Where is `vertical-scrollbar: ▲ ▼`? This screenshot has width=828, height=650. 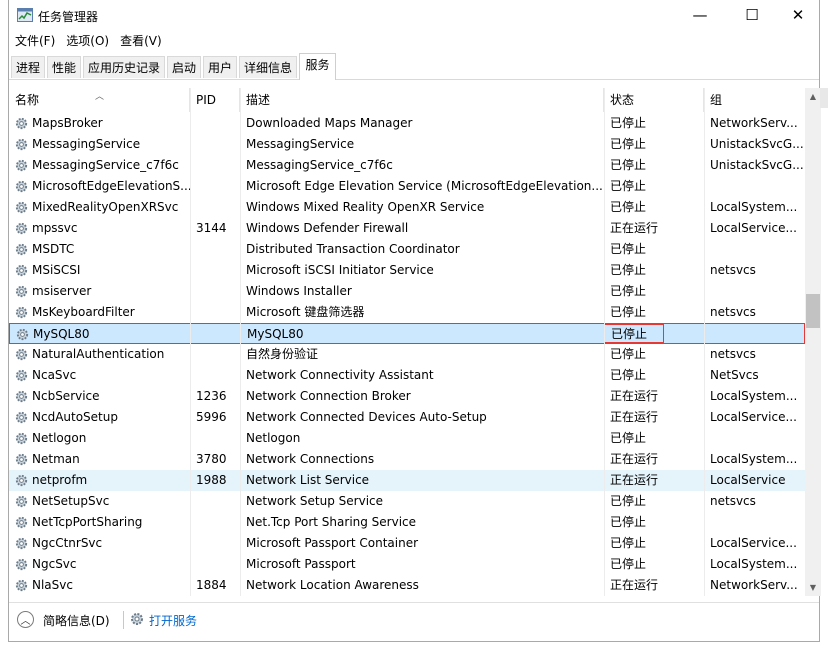 vertical-scrollbar: ▲ ▼ is located at coordinates (813, 342).